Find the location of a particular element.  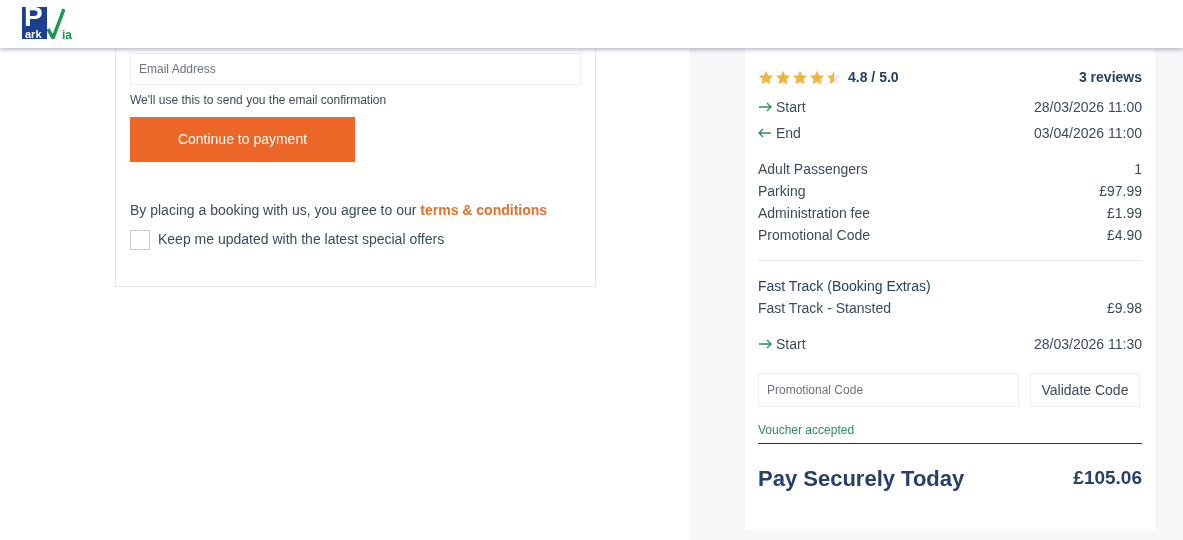

logo-word: ark is located at coordinates (33, 34).